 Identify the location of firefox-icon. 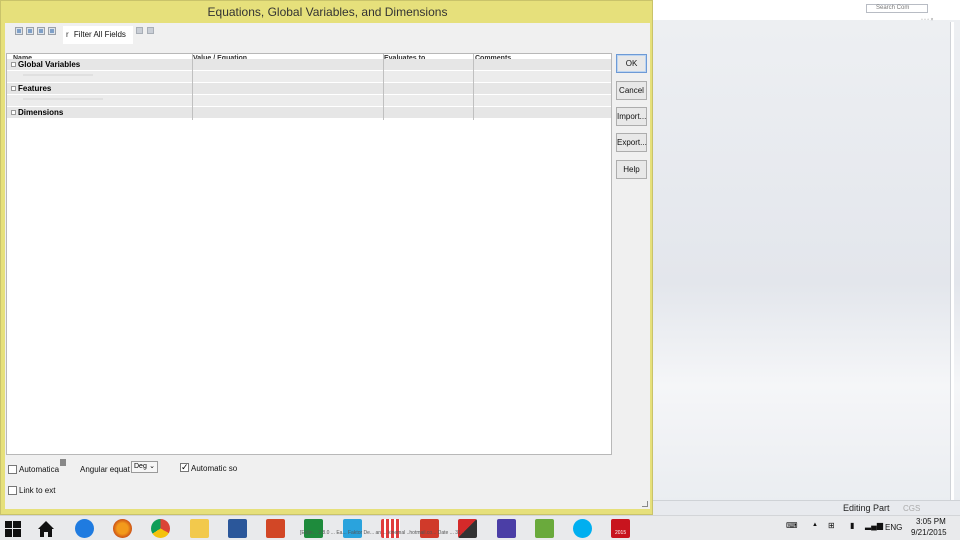
(122, 528).